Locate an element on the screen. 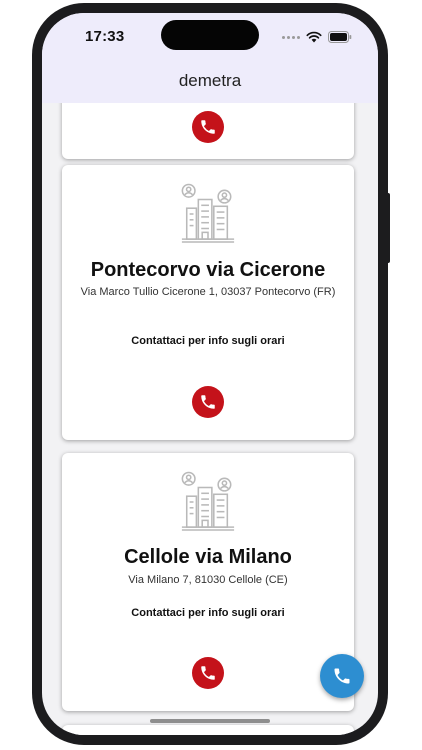 The image size is (422, 750). home-indicator is located at coordinates (210, 721).